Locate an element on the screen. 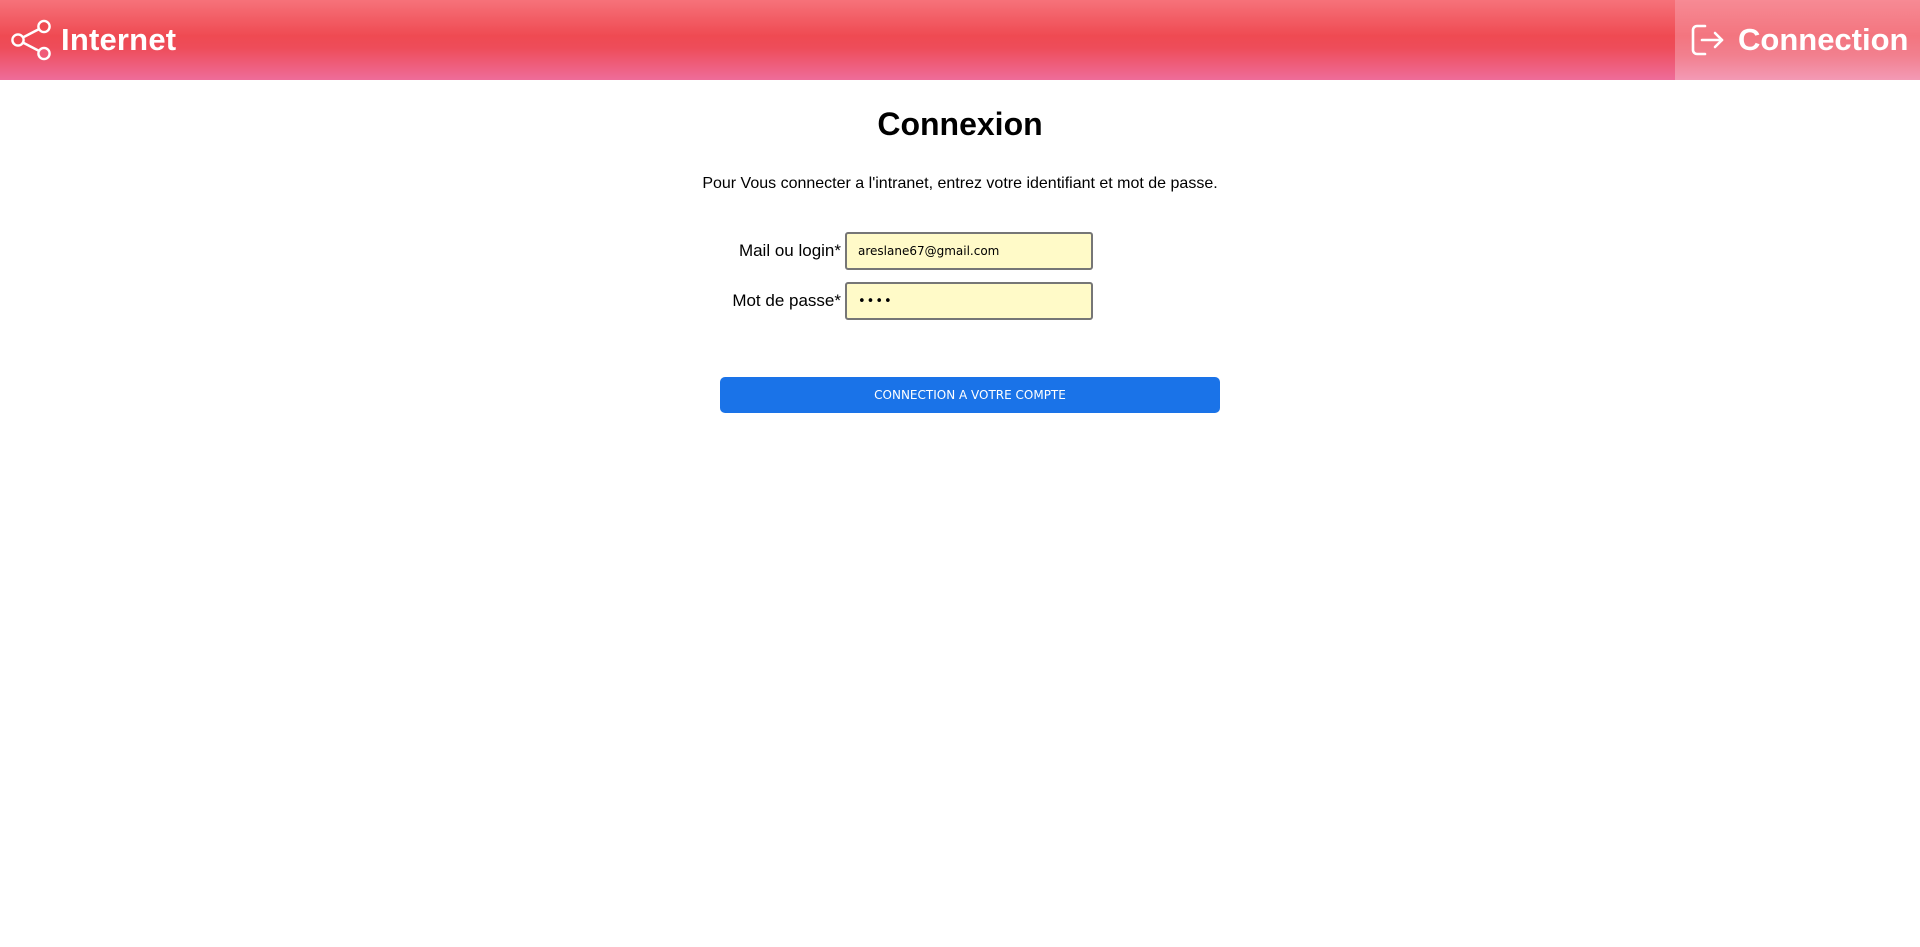 This screenshot has height=947, width=1920. login-link: Connection is located at coordinates (1797, 40).